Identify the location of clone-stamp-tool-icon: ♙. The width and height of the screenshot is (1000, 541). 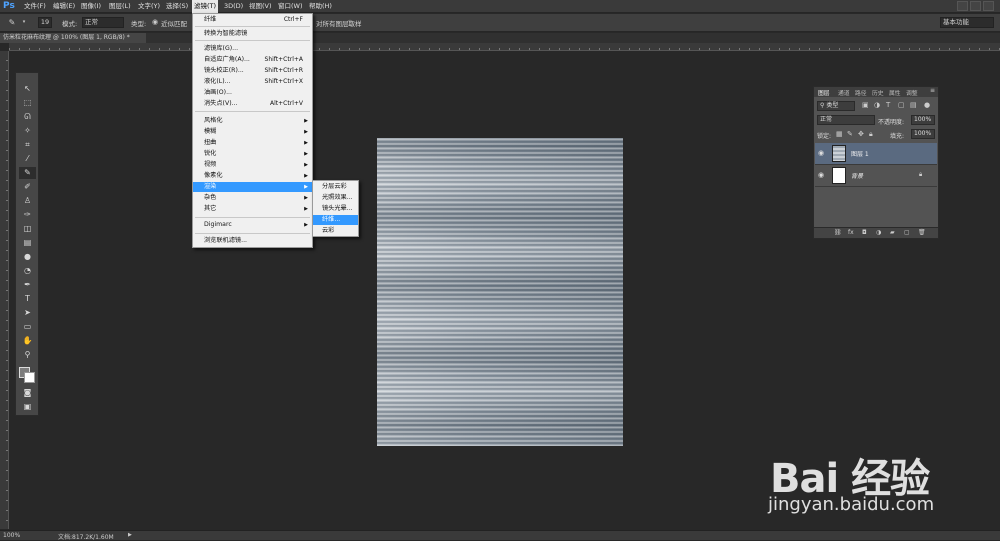
(27, 201).